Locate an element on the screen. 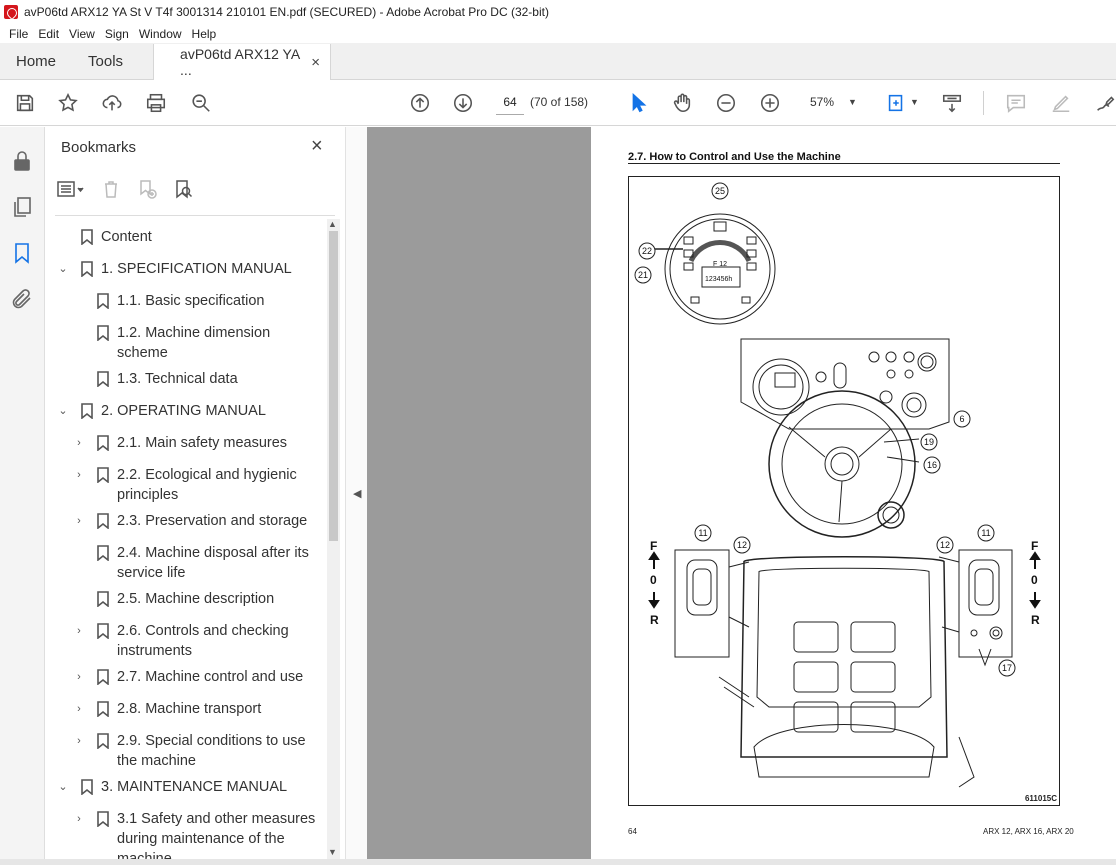 This screenshot has height=865, width=1116. menu-help: Help is located at coordinates (204, 34).